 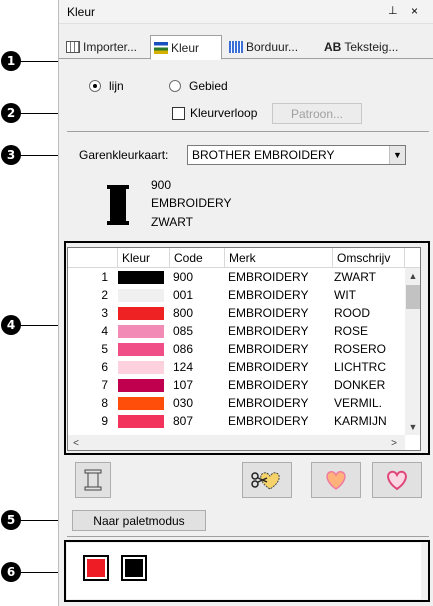 I want to click on table-row: 3 800 EMBROIDERY ROOD, so click(x=238, y=313).